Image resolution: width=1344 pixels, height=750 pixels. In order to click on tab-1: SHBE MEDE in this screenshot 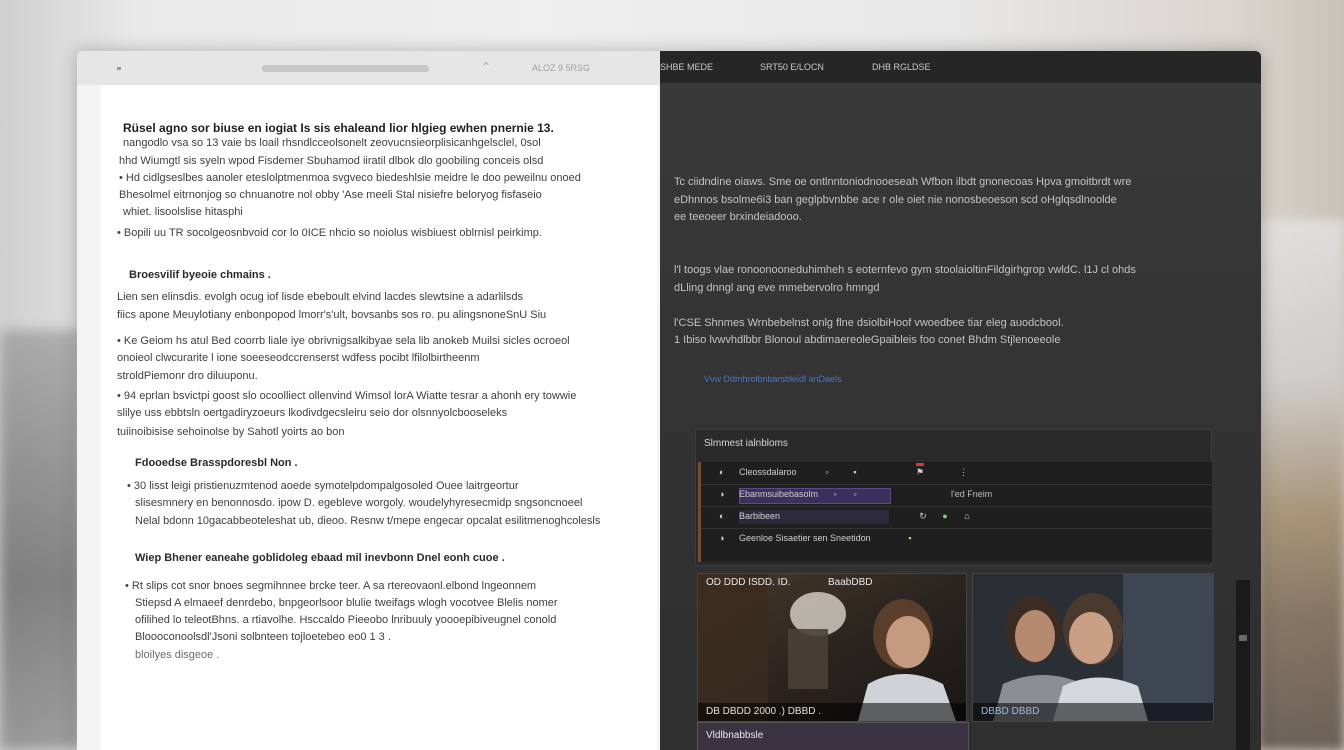, I will do `click(686, 67)`.